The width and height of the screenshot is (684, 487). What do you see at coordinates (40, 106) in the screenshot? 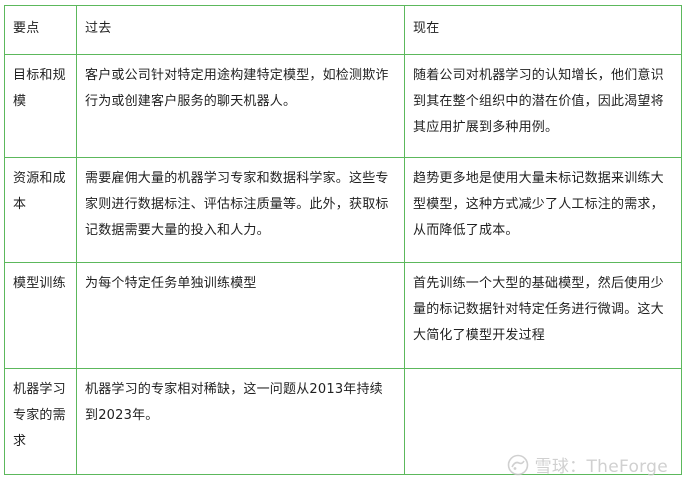
I see `row-key: 目标和规模` at bounding box center [40, 106].